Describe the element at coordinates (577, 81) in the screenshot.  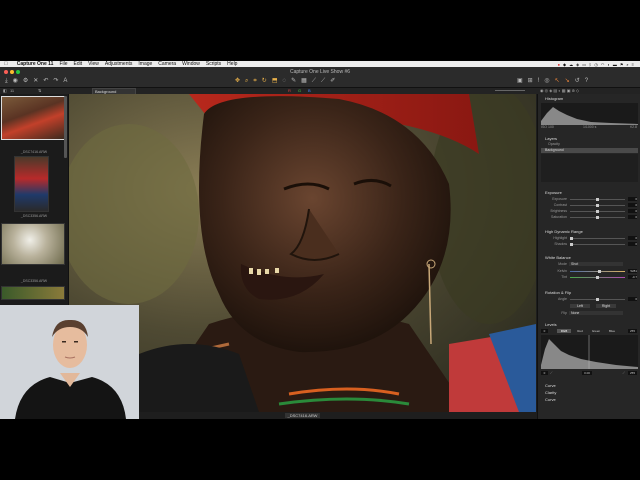
I see `reset-icon: ↺` at that location.